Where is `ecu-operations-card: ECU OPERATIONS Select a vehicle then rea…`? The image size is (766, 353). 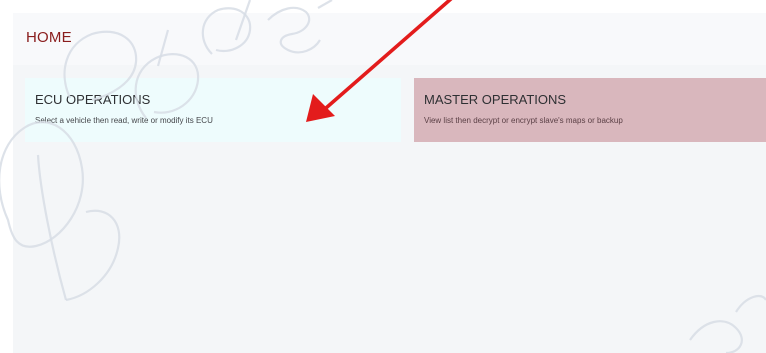 ecu-operations-card: ECU OPERATIONS Select a vehicle then rea… is located at coordinates (213, 110).